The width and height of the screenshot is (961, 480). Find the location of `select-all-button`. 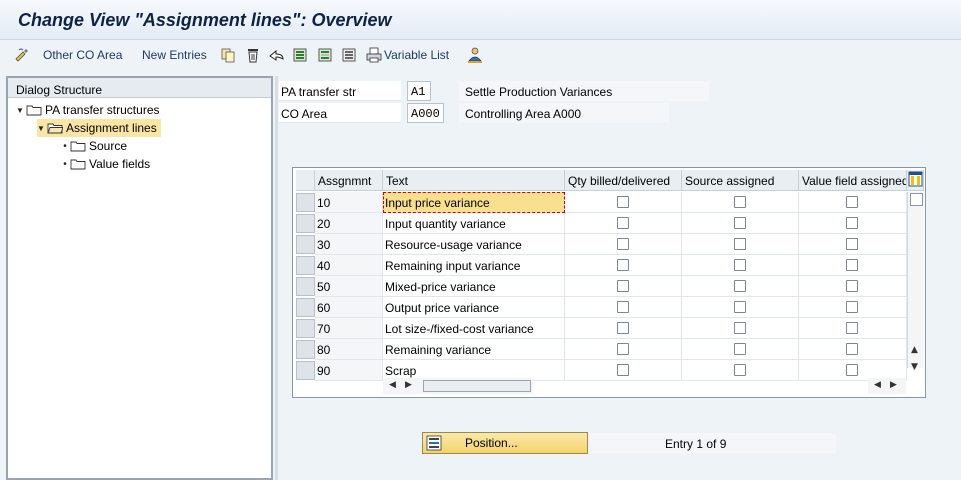

select-all-button is located at coordinates (300, 55).